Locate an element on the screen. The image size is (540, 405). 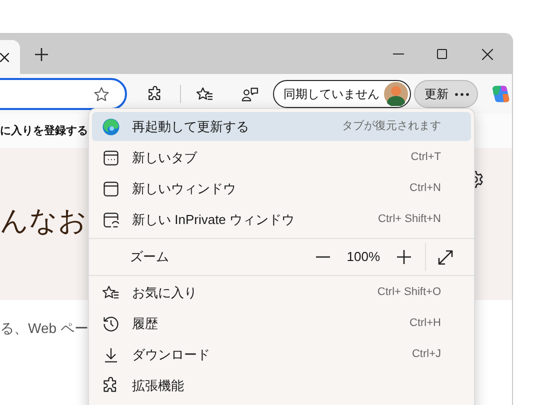
menu-item: 新しいウィンドウ Ctrl+N is located at coordinates (281, 188).